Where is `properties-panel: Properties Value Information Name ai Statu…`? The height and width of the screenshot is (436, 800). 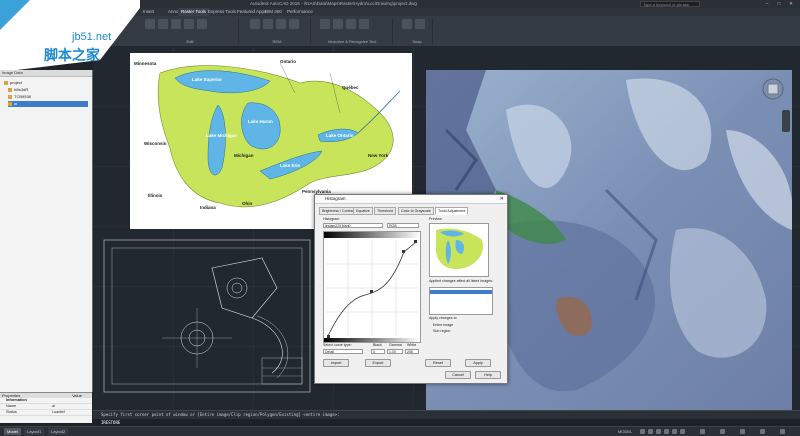
properties-panel: Properties Value Information Name ai Statu… is located at coordinates (46, 407).